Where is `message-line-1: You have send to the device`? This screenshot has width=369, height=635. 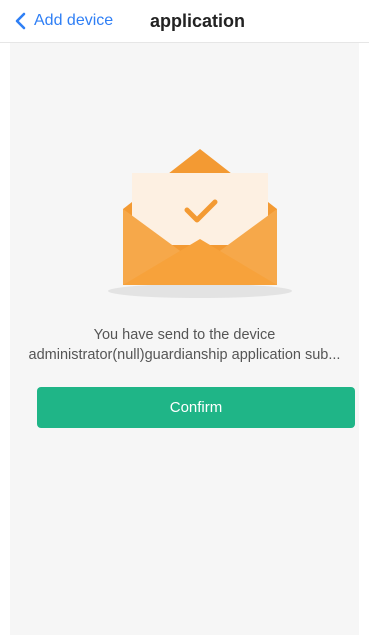
message-line-1: You have send to the device is located at coordinates (184, 335).